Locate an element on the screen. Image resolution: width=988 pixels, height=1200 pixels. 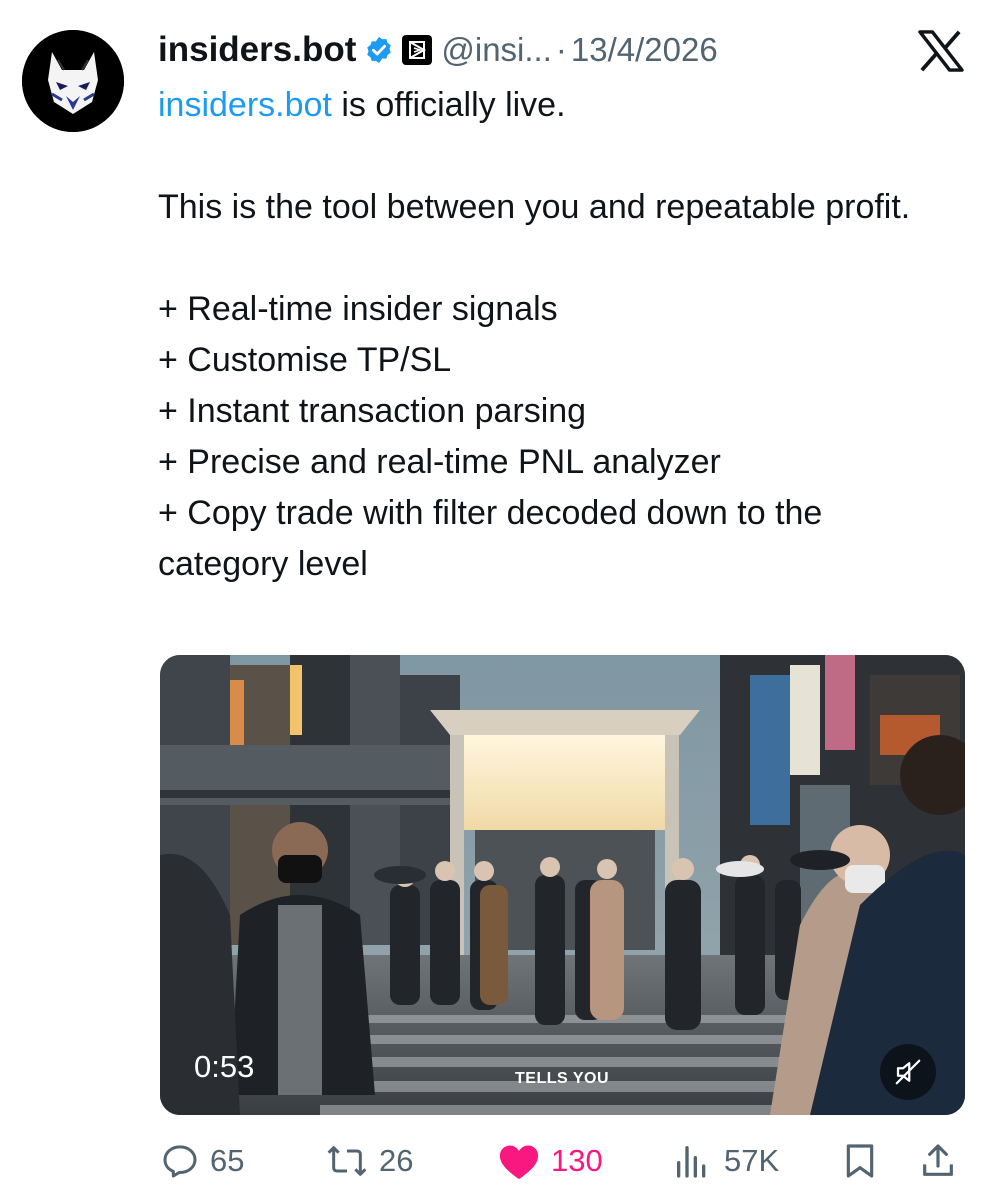
repost-icon is located at coordinates (347, 1161).